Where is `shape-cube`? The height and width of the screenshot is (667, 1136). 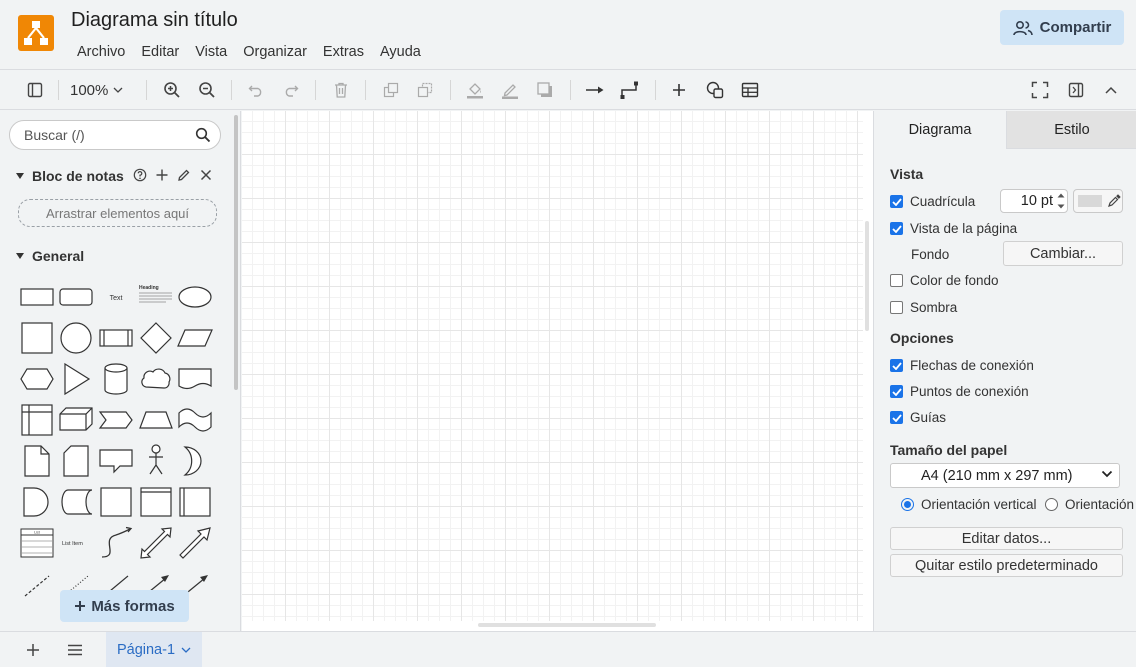 shape-cube is located at coordinates (76, 420).